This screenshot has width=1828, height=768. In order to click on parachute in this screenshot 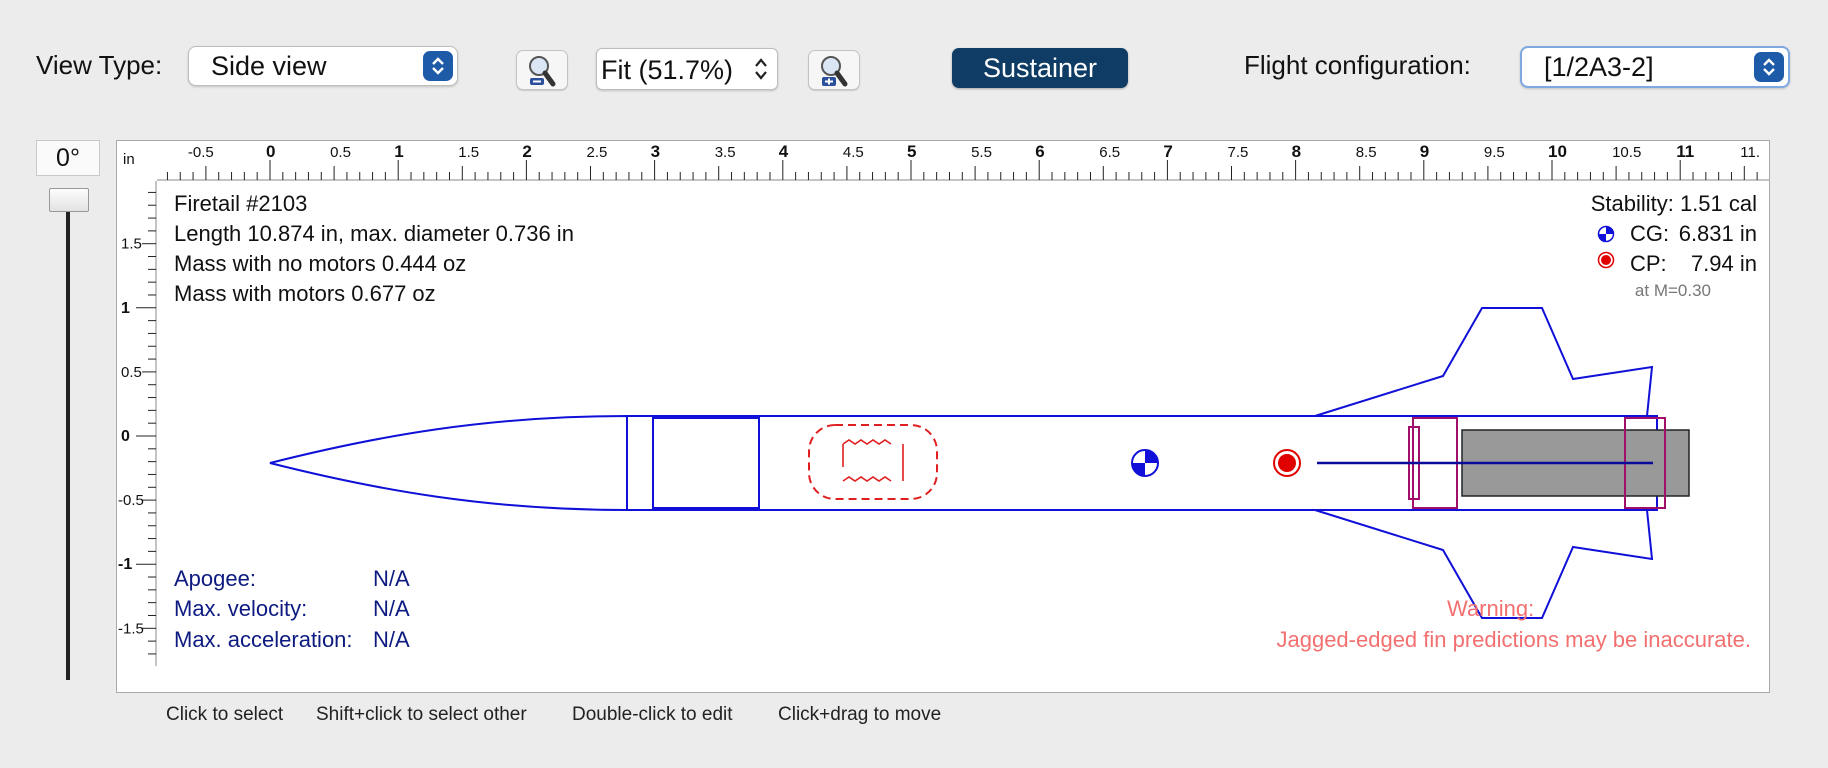, I will do `click(873, 462)`.